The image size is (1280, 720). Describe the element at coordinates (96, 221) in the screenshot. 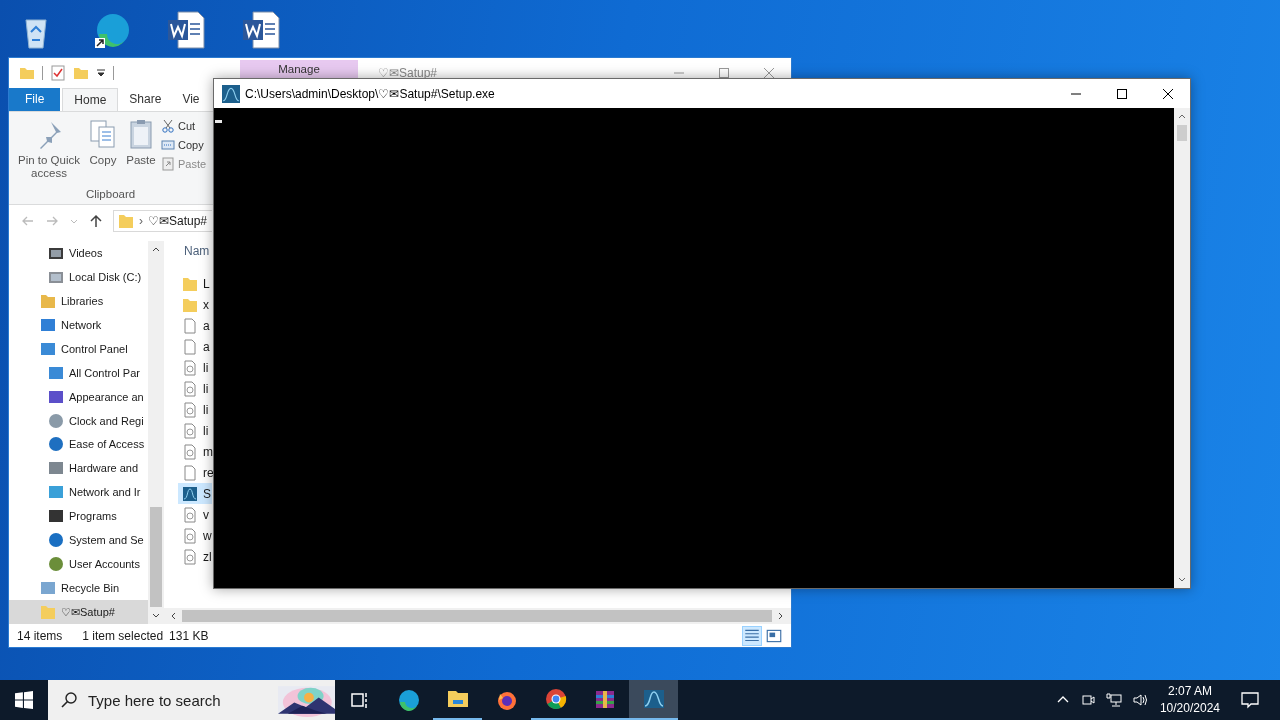

I see `up-icon` at that location.